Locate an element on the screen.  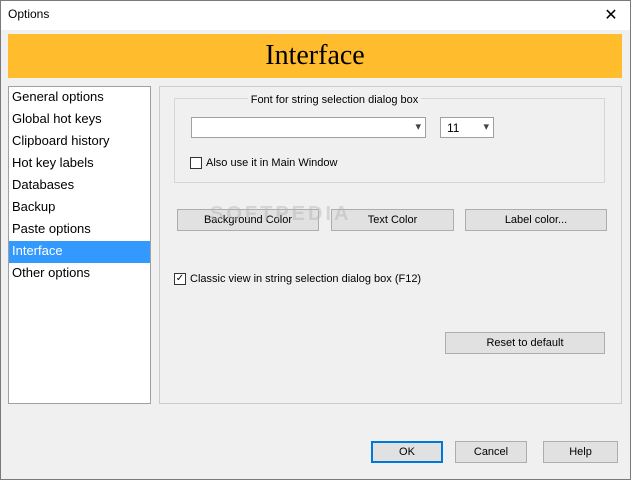
ok-button: OK is located at coordinates (407, 452).